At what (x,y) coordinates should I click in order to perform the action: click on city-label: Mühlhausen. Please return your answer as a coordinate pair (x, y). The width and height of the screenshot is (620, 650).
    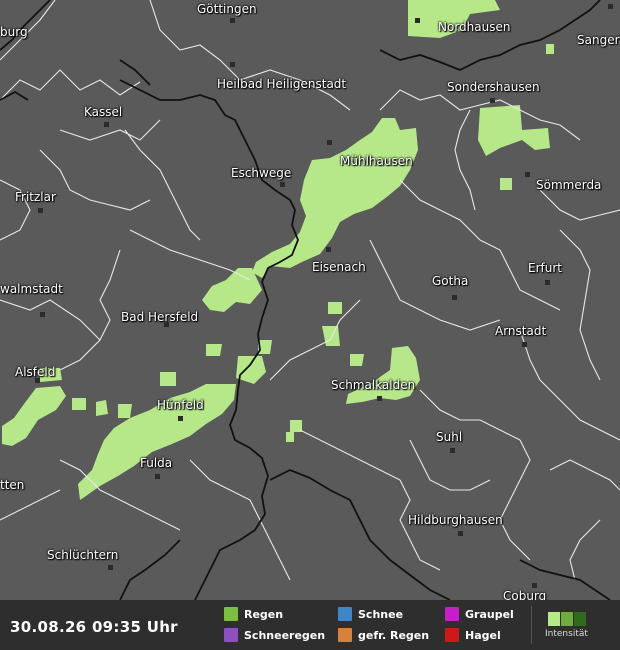
    Looking at the image, I should click on (376, 161).